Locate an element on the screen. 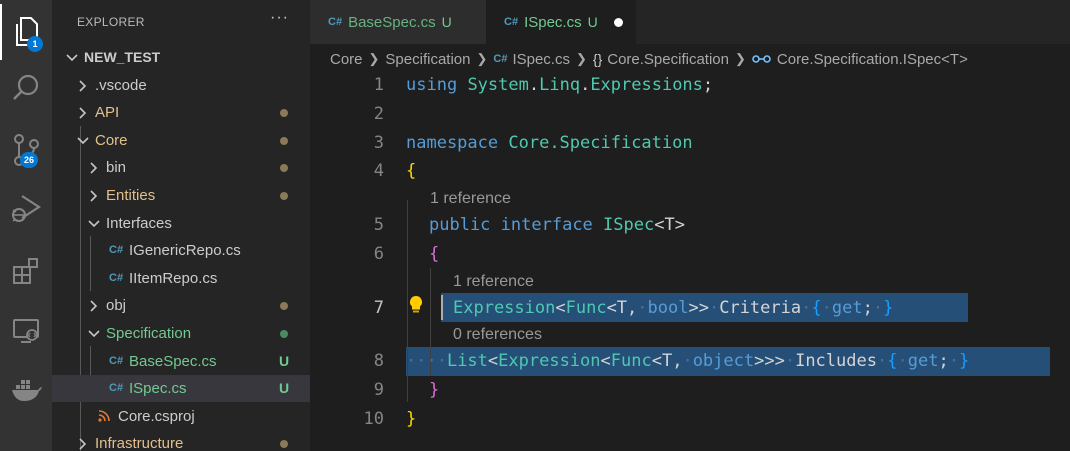 This screenshot has width=1070, height=451. sidebar-header: EXPLORER ··· is located at coordinates (181, 22).